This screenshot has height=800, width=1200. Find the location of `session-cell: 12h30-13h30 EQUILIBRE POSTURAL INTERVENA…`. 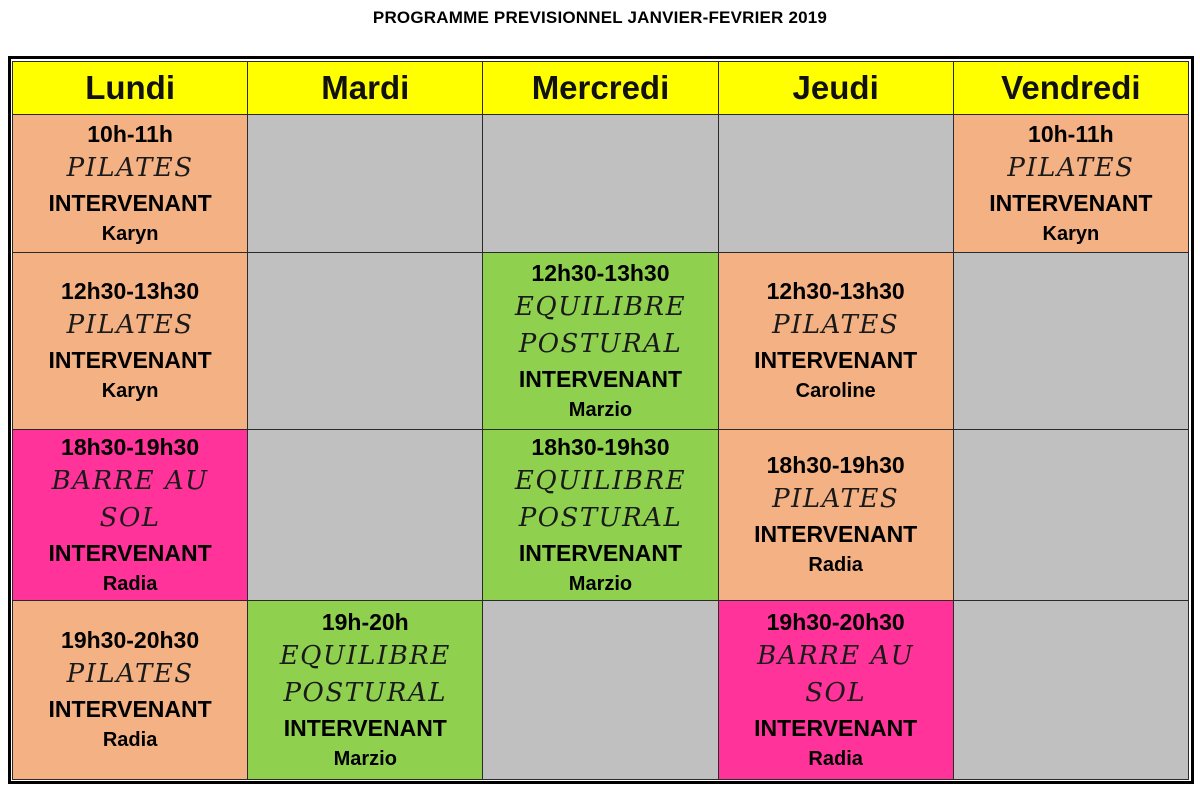

session-cell: 12h30-13h30 EQUILIBRE POSTURAL INTERVENA… is located at coordinates (600, 341).